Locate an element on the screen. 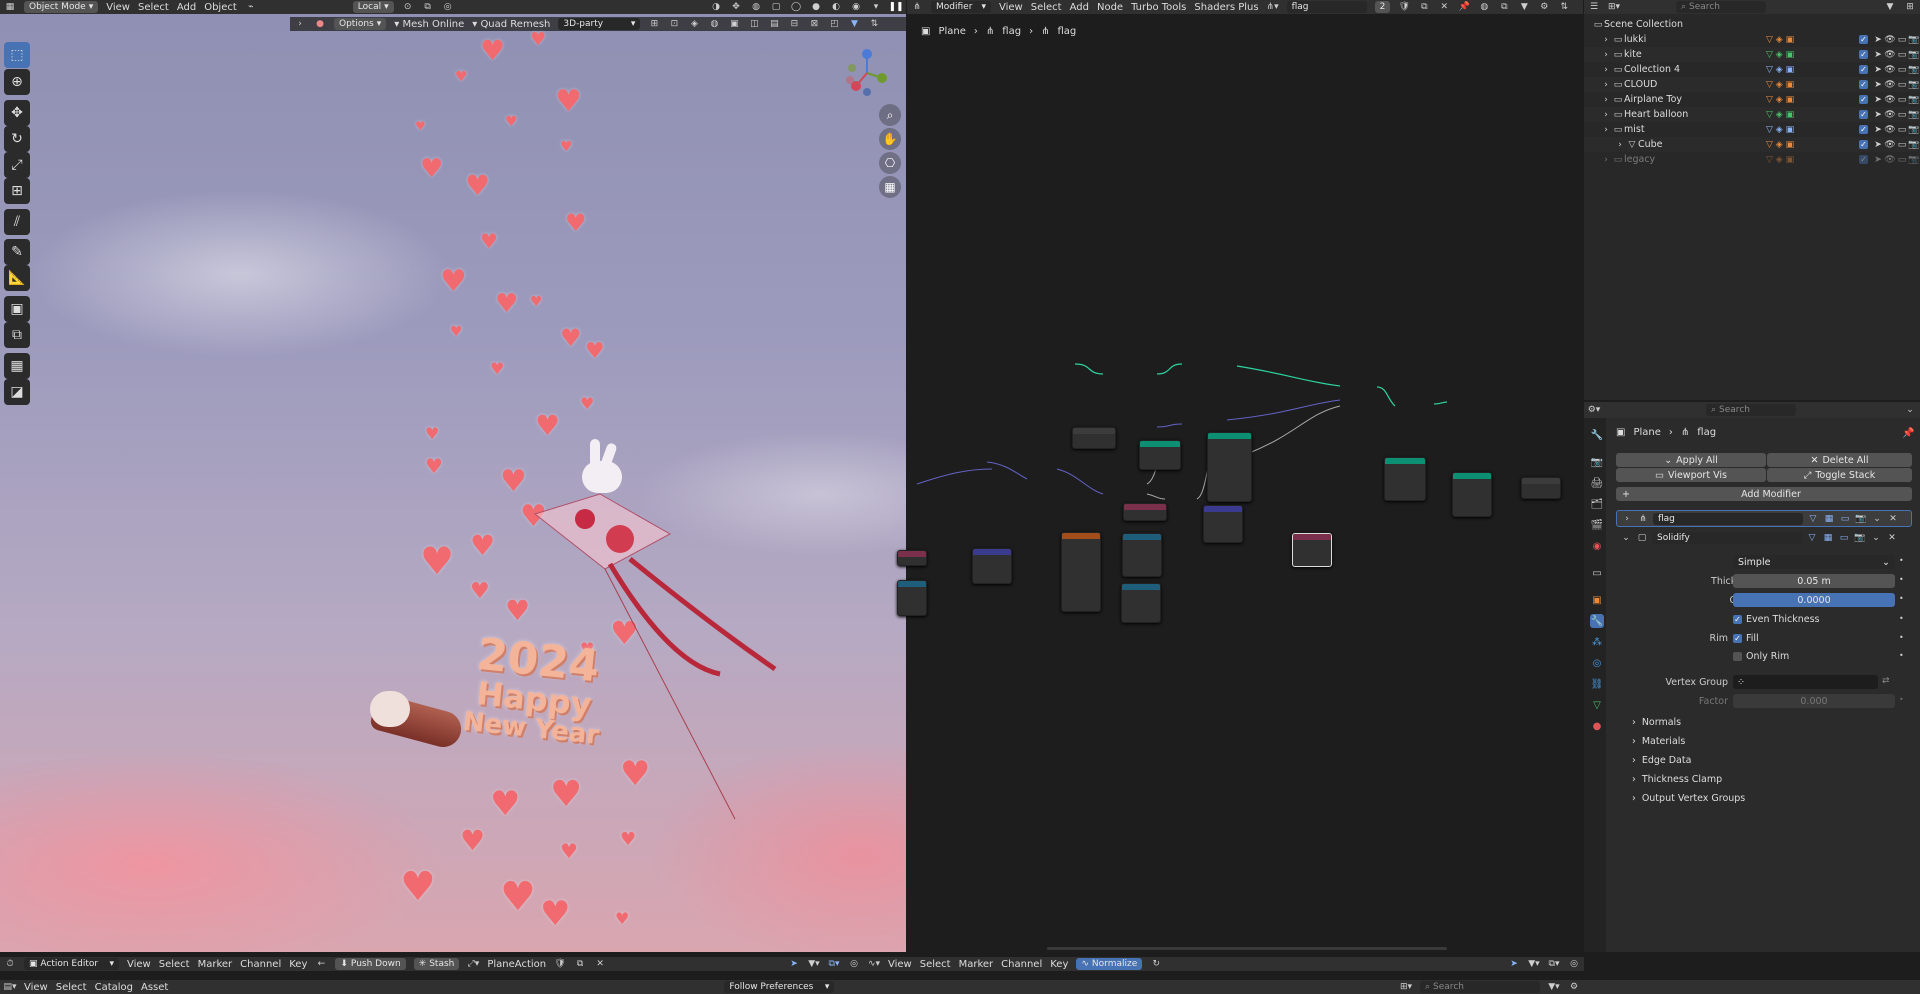 This screenshot has height=994, width=1920. node-multiply is located at coordinates (1141, 603).